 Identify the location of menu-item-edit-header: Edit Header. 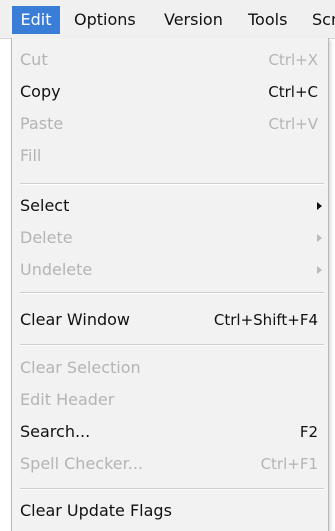
(170, 400).